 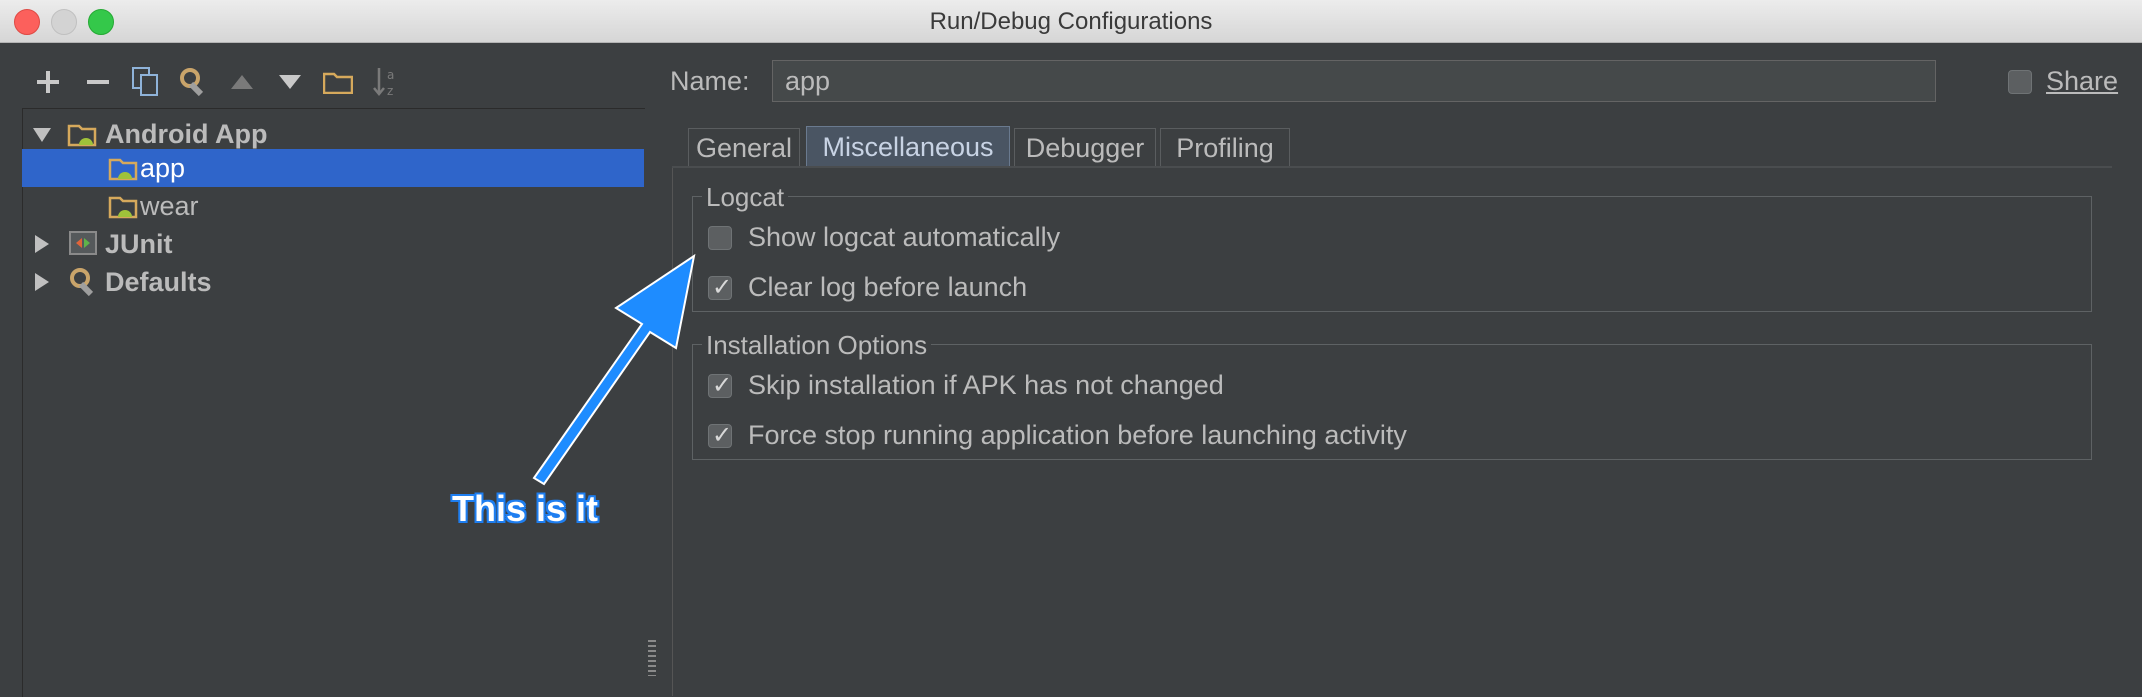 What do you see at coordinates (386, 82) in the screenshot?
I see `sort-icon: az` at bounding box center [386, 82].